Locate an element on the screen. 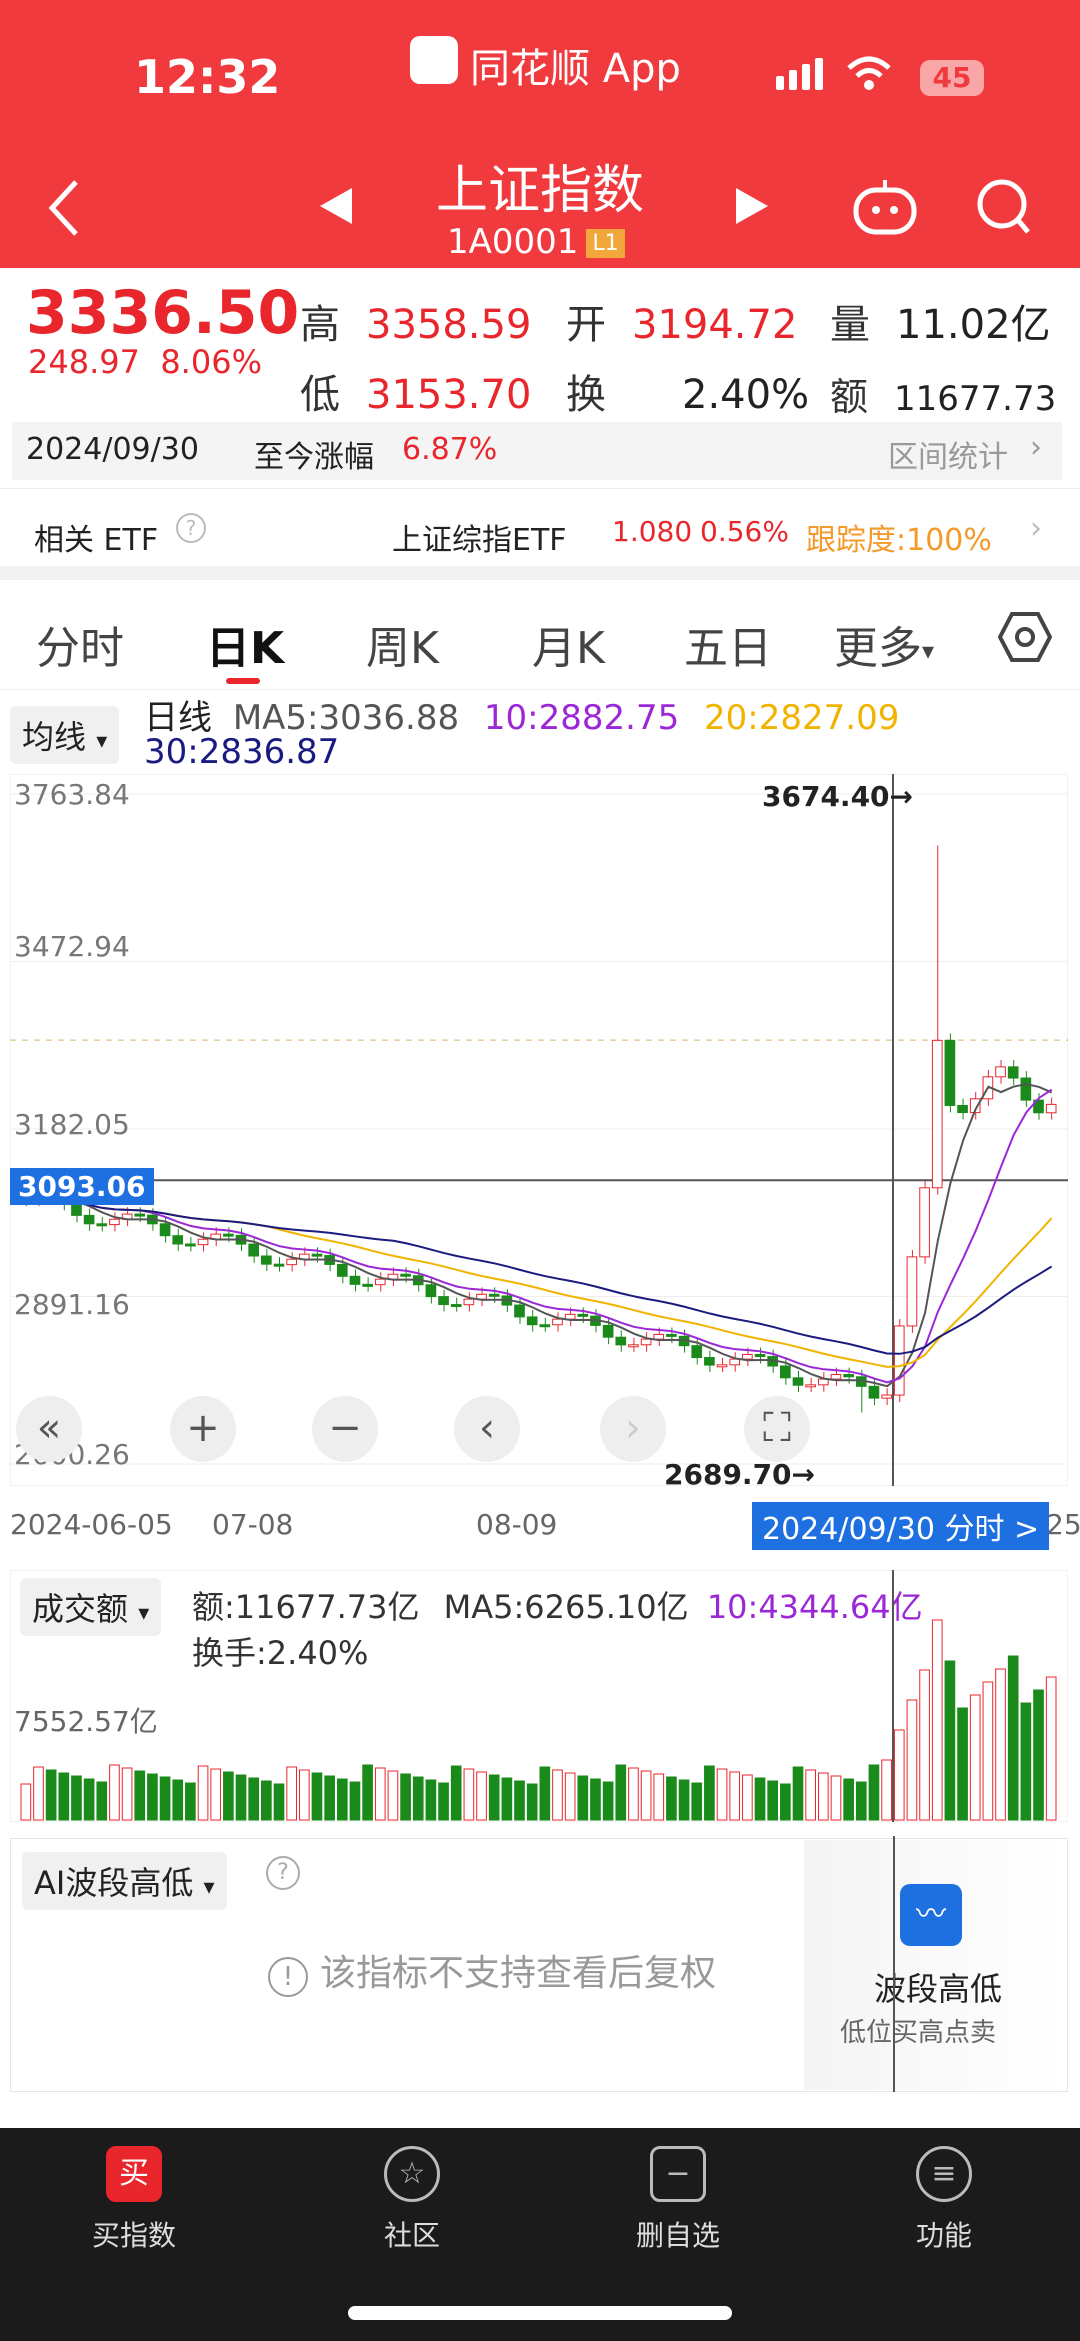  buy-icon: 买 is located at coordinates (134, 2174).